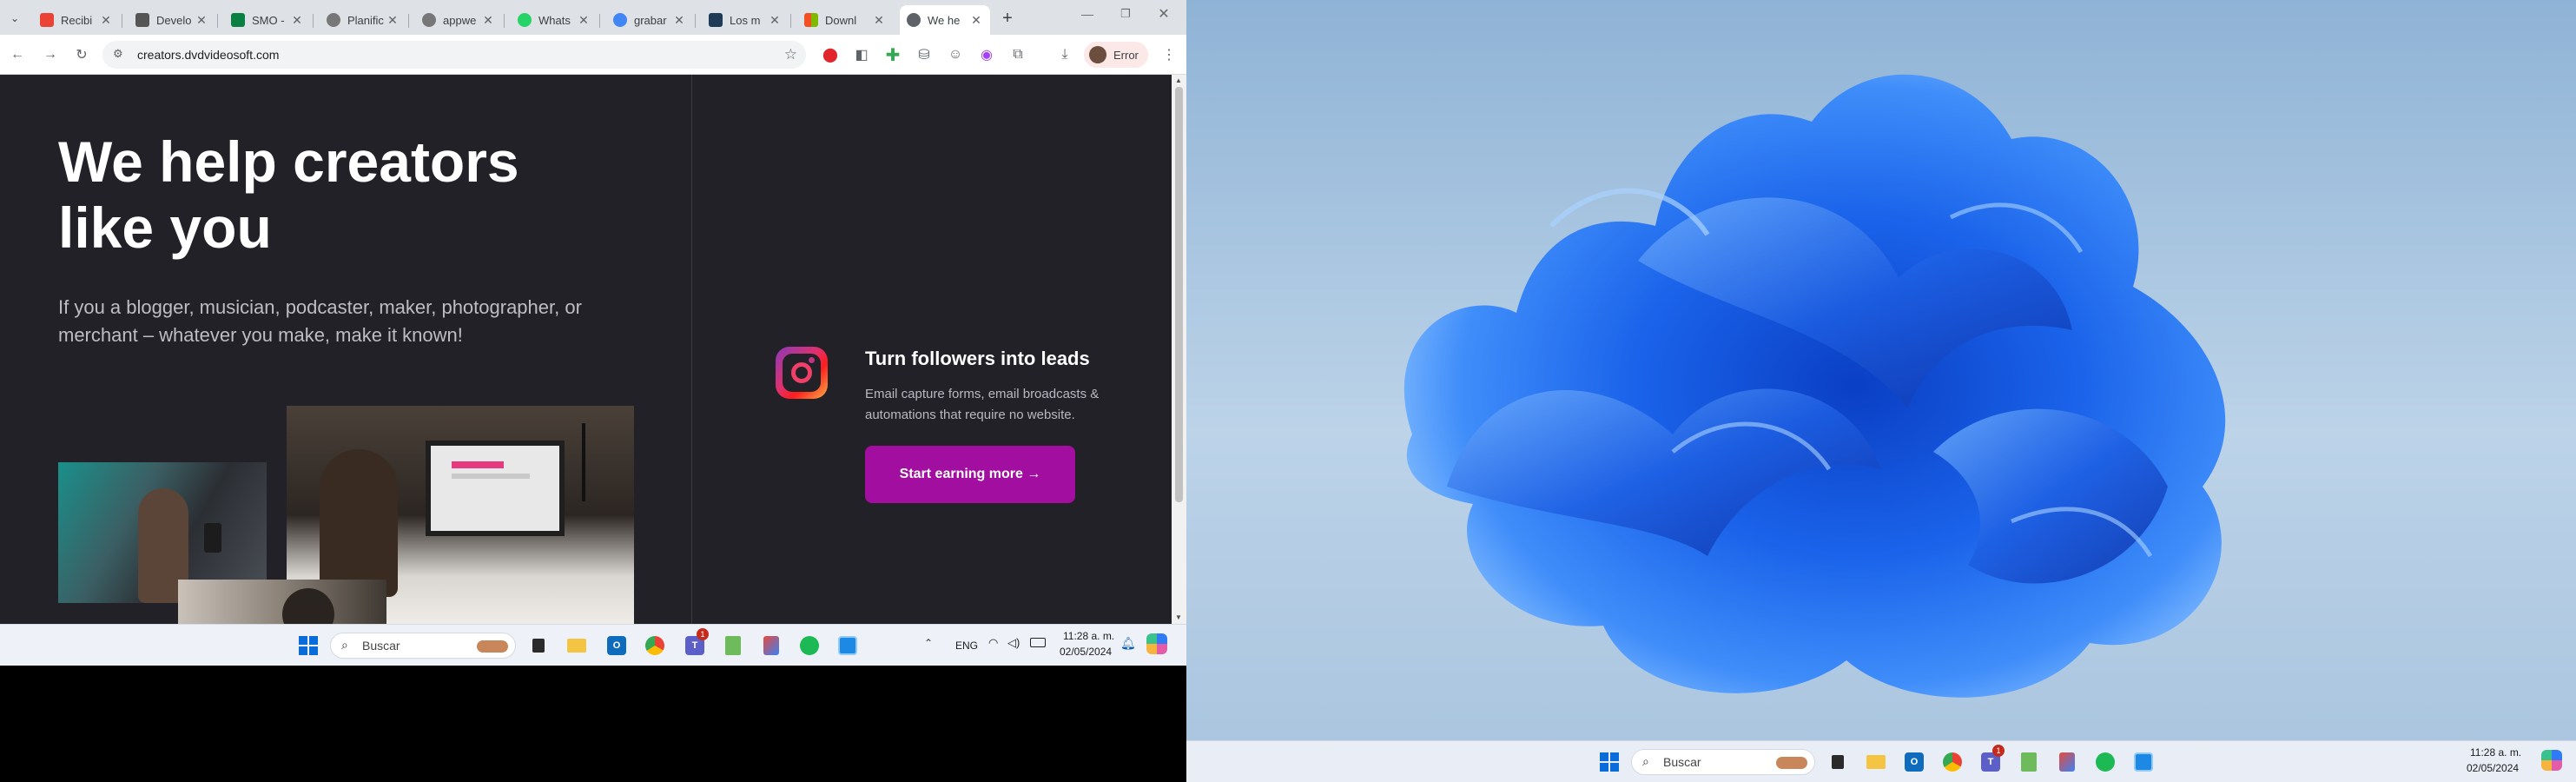  I want to click on phone-shape, so click(213, 538).